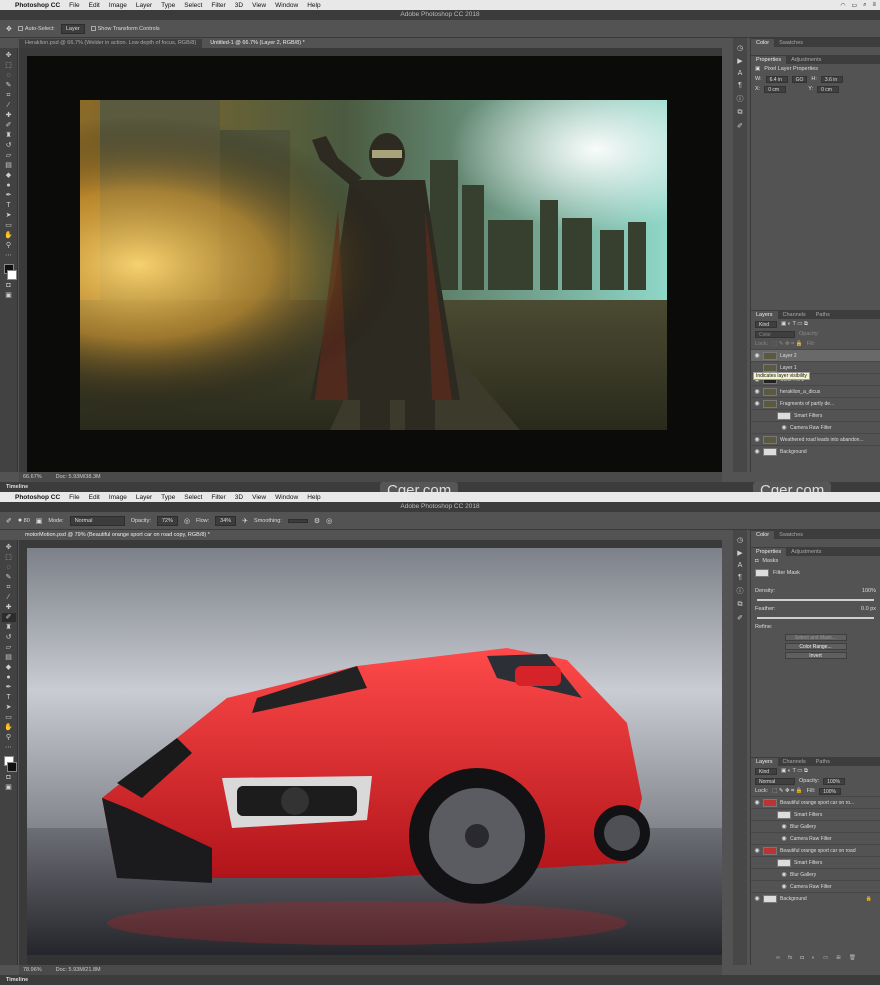 This screenshot has height=985, width=880. What do you see at coordinates (9, 285) in the screenshot?
I see `quick-mask-icon: ◘` at bounding box center [9, 285].